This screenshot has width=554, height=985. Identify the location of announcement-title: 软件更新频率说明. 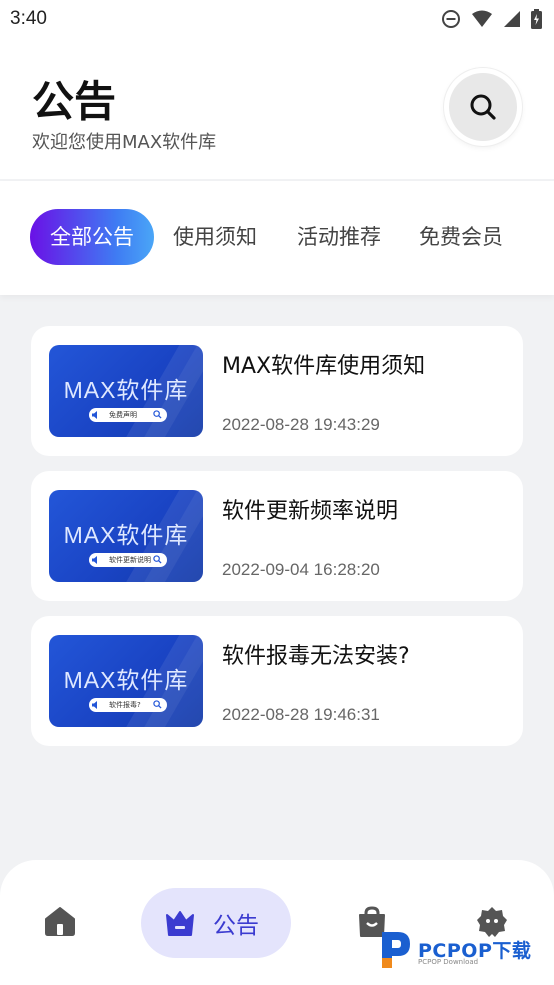
(310, 511).